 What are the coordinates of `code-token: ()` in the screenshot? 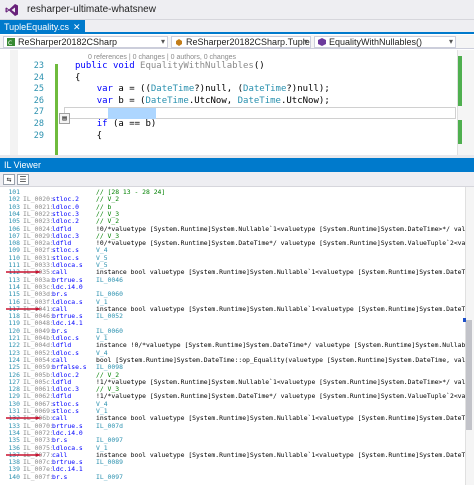 It's located at (259, 66).